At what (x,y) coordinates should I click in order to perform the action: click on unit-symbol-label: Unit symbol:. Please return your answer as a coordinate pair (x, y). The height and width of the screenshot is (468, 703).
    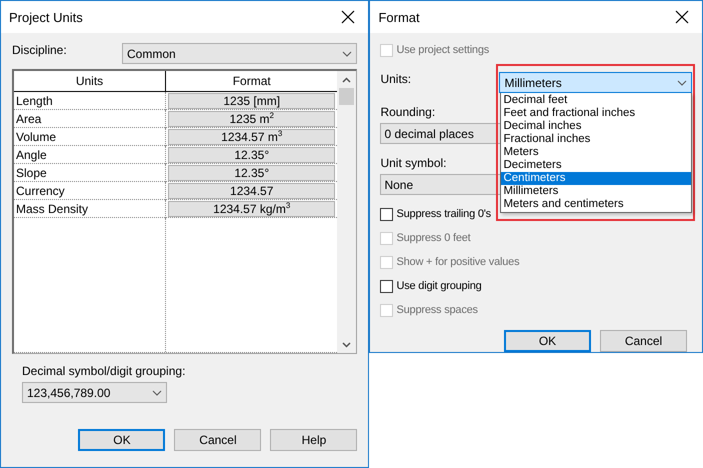
    Looking at the image, I should click on (413, 163).